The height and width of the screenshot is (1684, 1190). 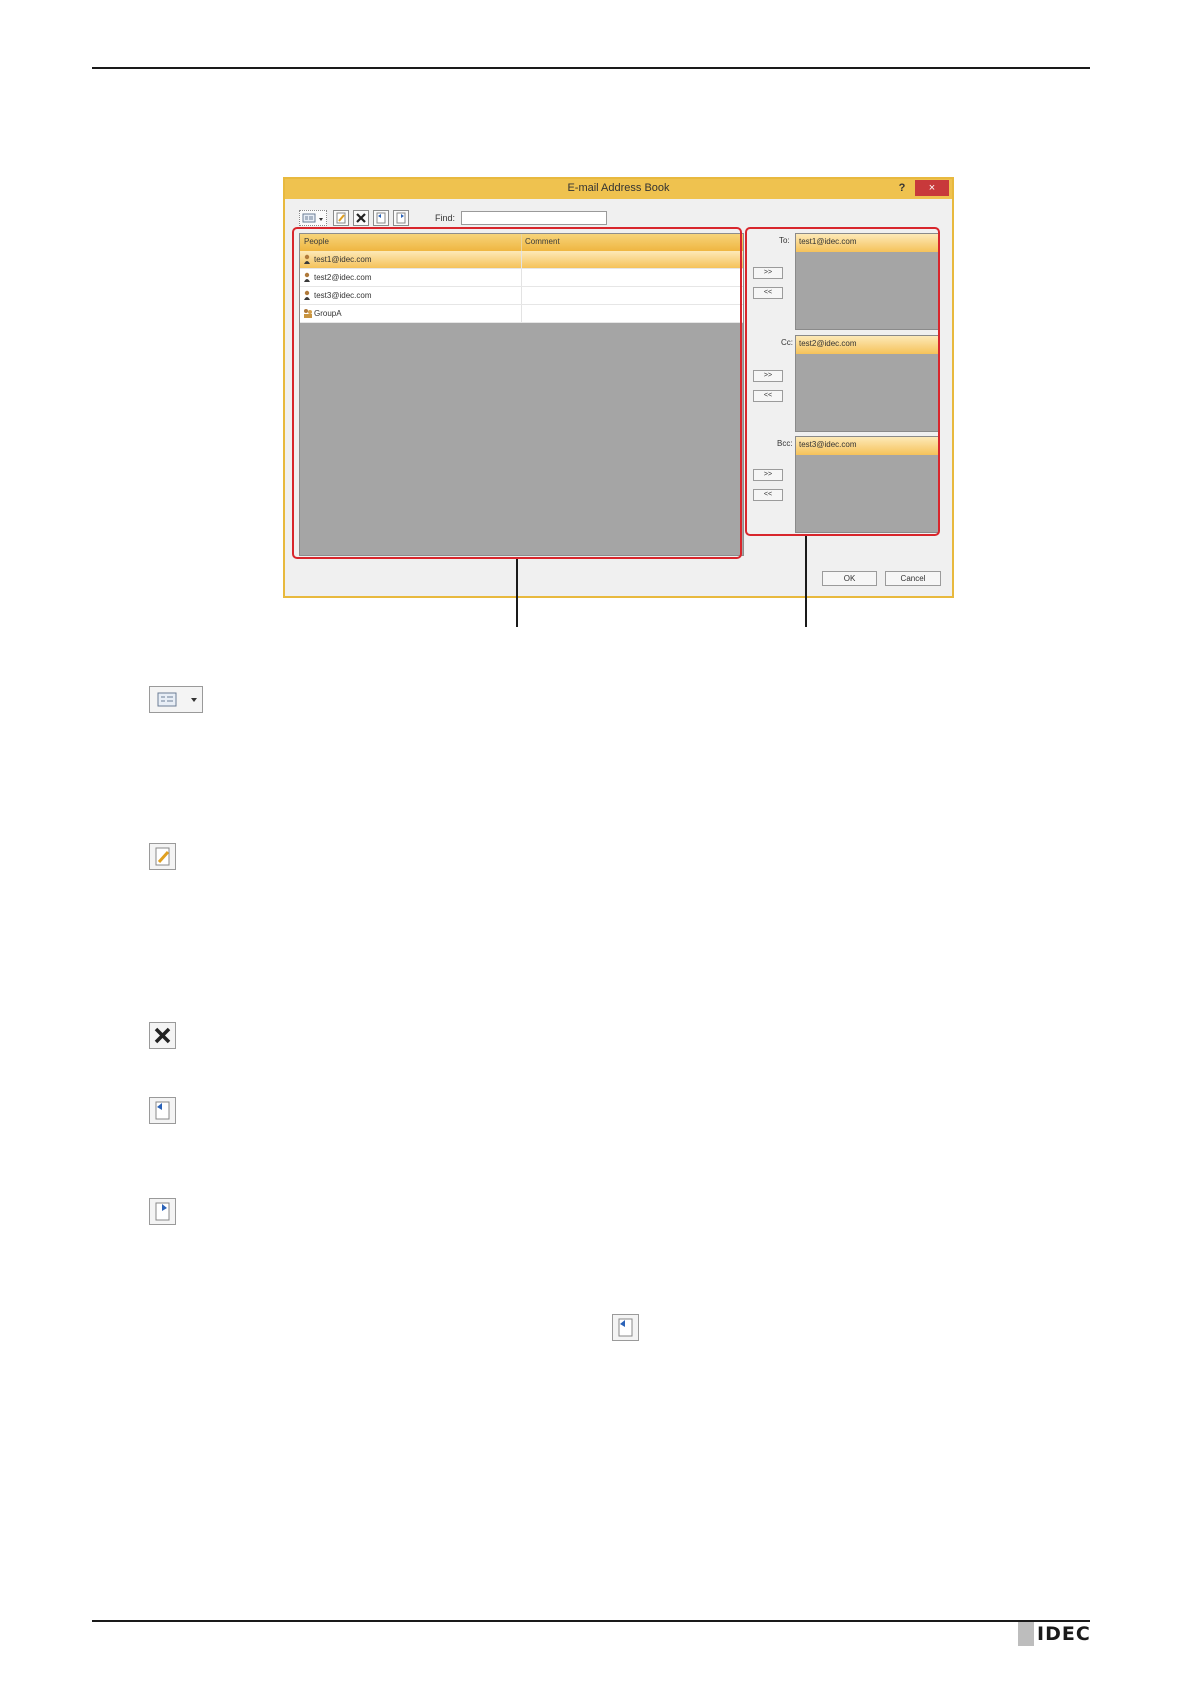 I want to click on people-list-callout, so click(x=517, y=393).